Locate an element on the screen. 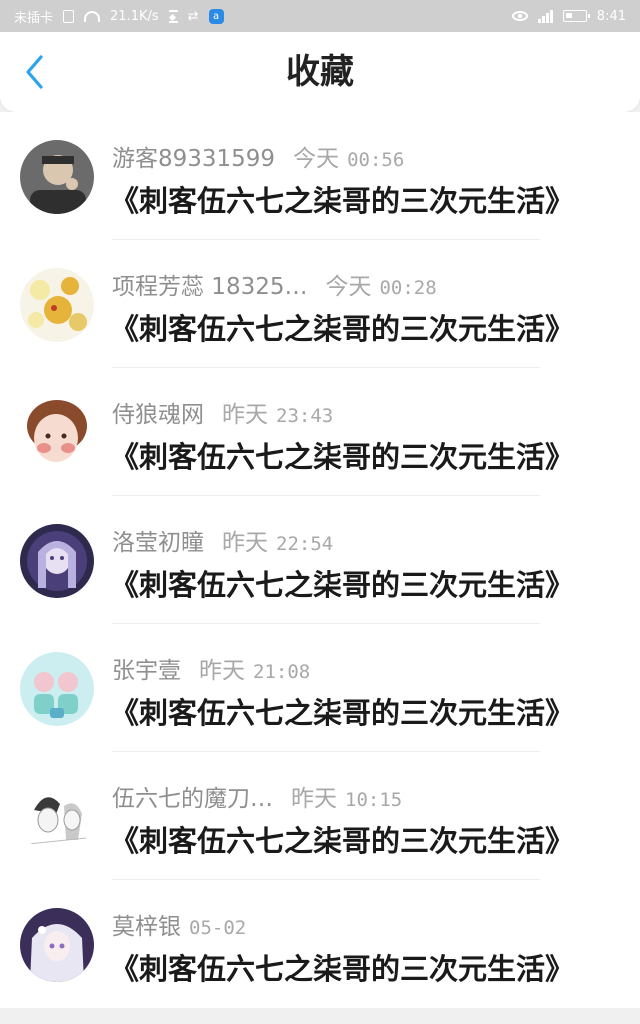 This screenshot has height=1024, width=640. list-item: 莫梓银 05-02 《刺客伍六七之柒哥的三次元生活》 is located at coordinates (320, 944).